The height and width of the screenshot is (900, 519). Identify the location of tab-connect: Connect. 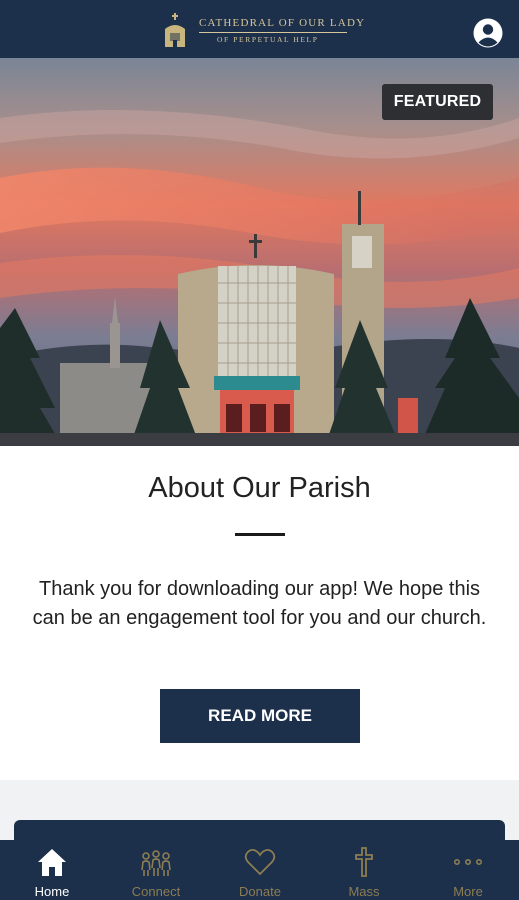
(156, 870).